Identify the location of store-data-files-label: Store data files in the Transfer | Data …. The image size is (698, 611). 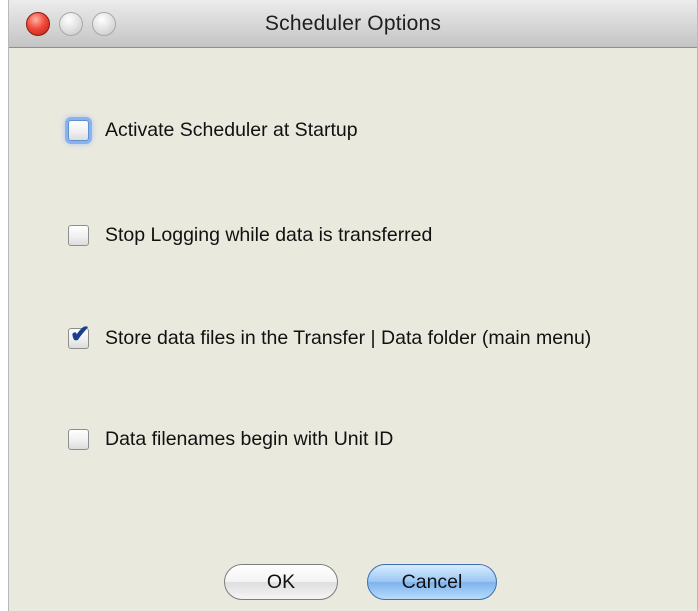
(348, 337).